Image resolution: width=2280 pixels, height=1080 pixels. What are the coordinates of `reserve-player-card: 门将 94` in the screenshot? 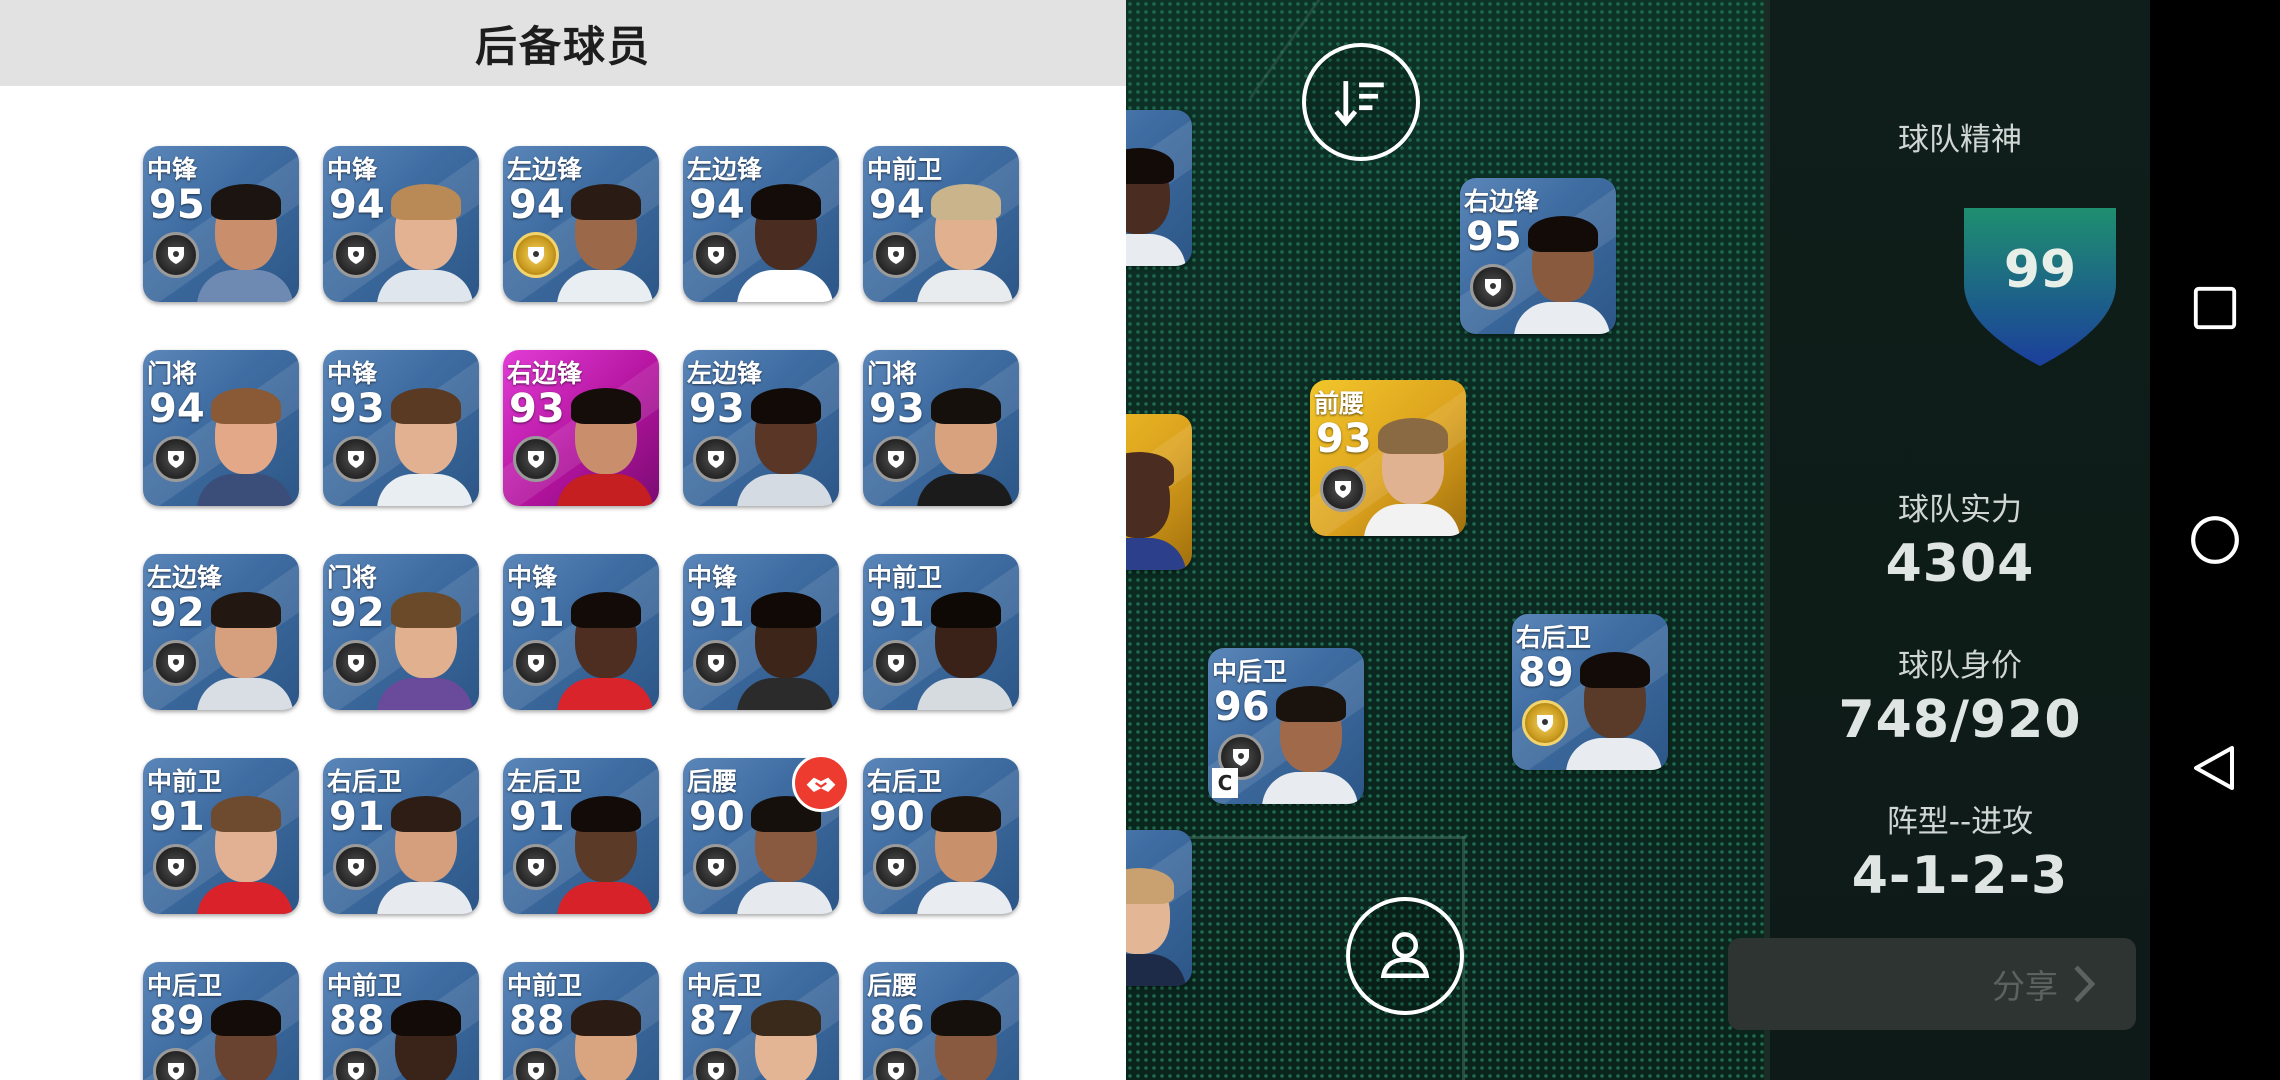 It's located at (221, 428).